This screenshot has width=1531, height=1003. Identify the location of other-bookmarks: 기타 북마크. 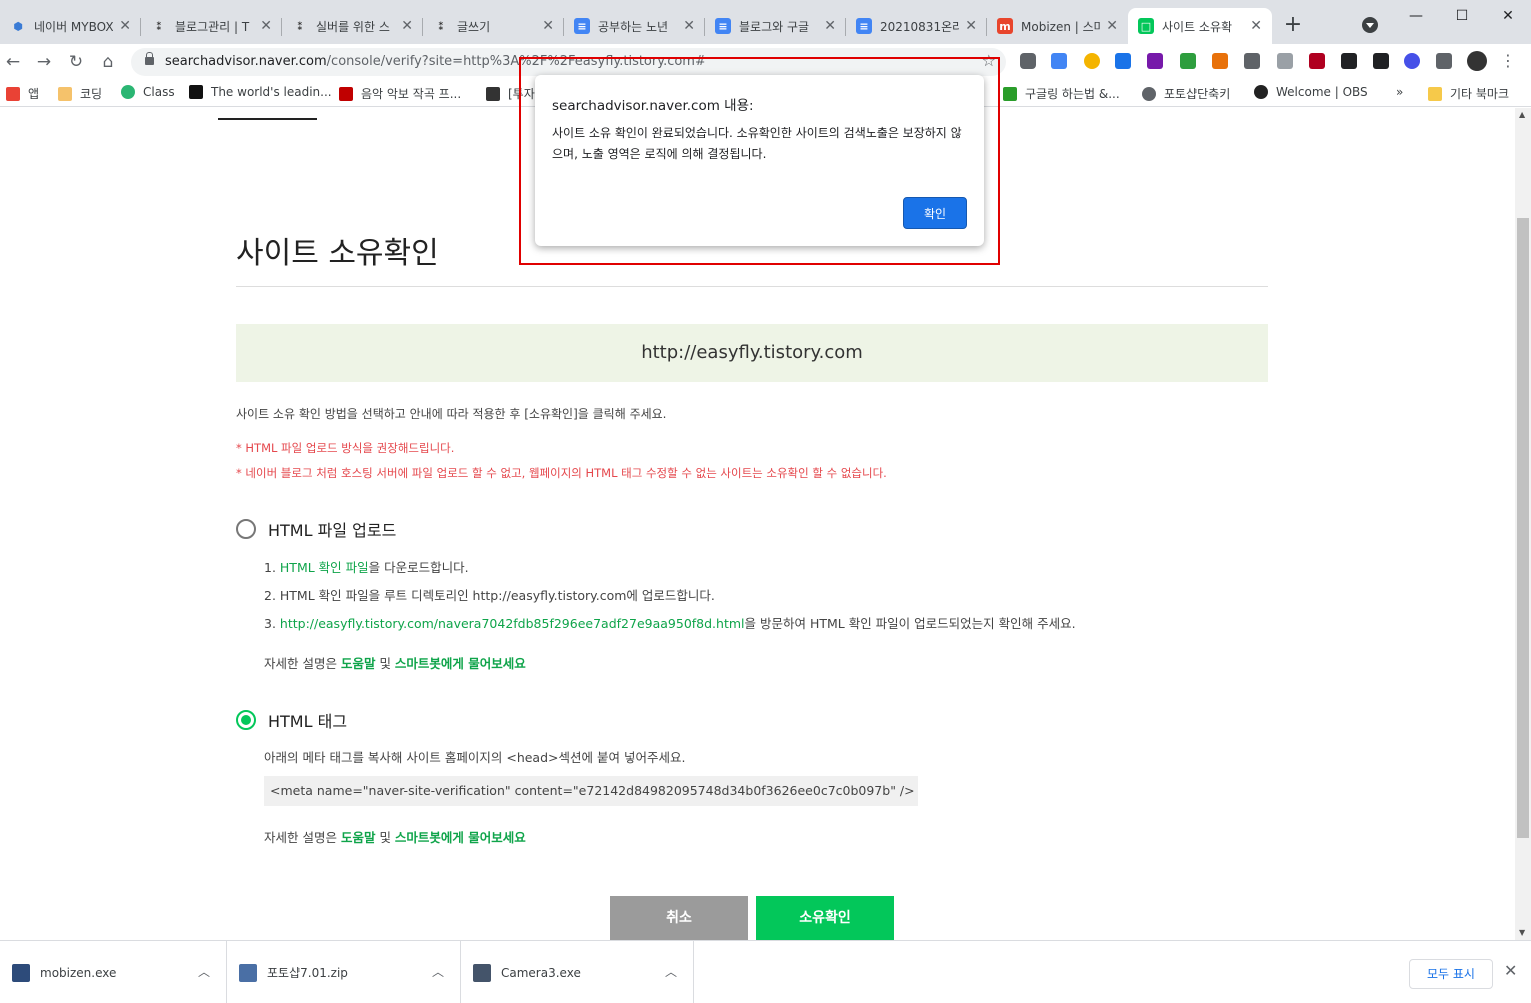
(1468, 93).